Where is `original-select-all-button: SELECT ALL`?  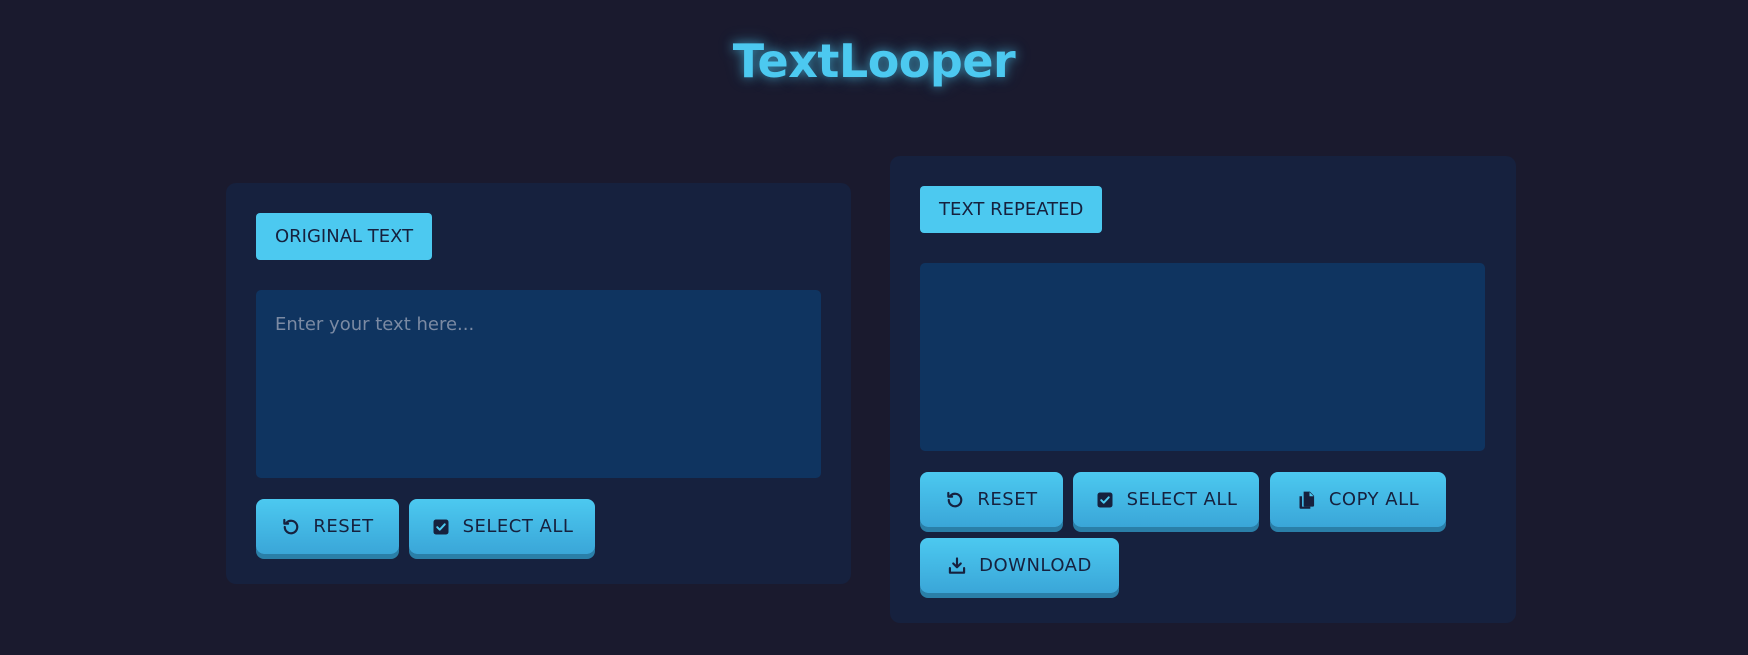 original-select-all-button: SELECT ALL is located at coordinates (502, 526).